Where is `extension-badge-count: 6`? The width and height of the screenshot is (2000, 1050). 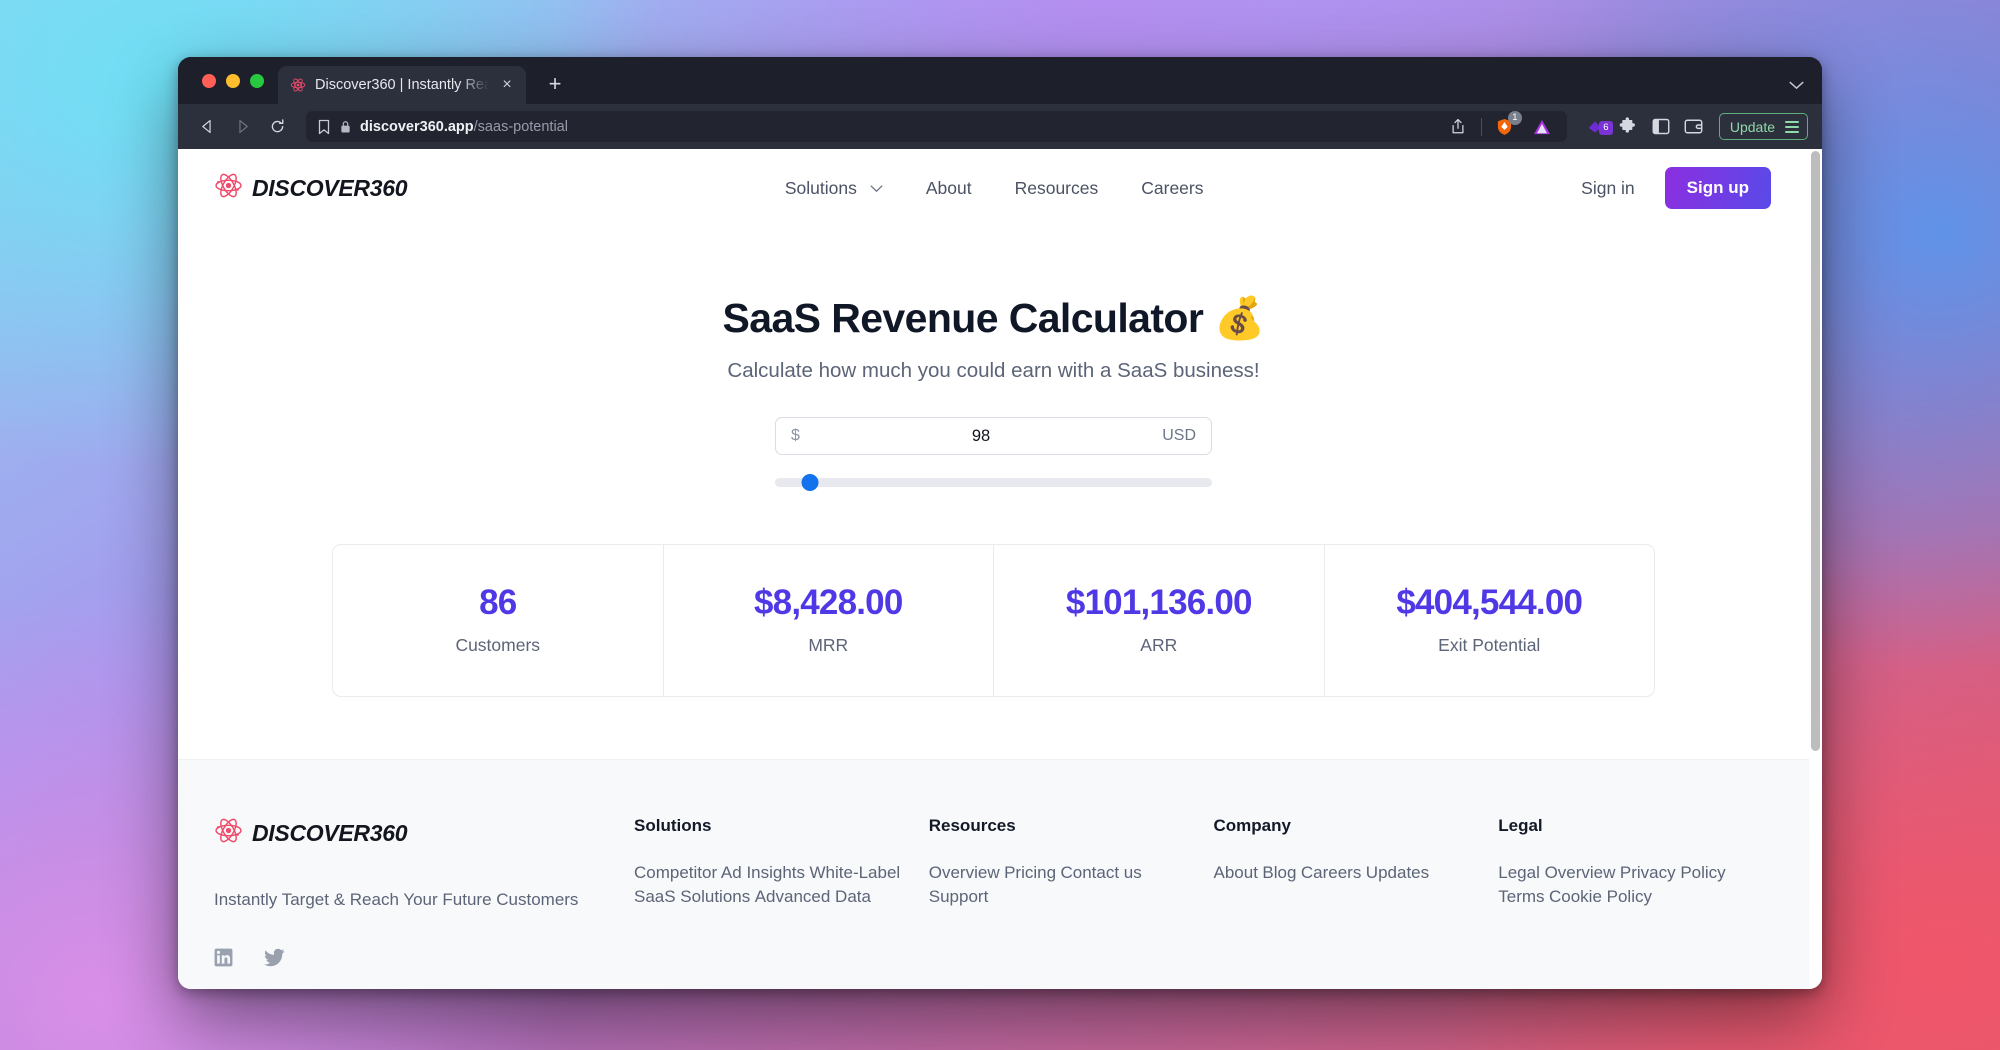 extension-badge-count: 6 is located at coordinates (1605, 127).